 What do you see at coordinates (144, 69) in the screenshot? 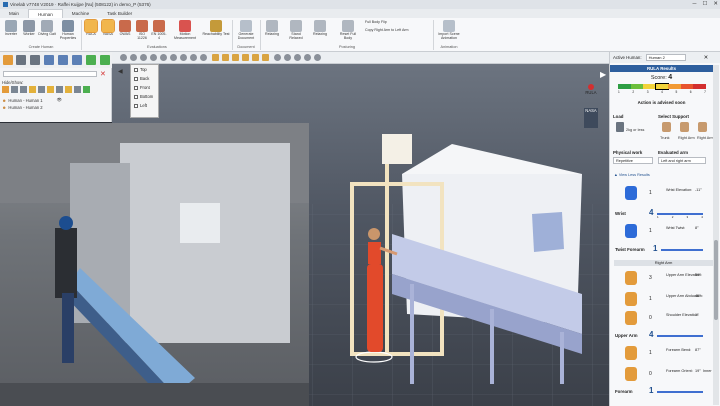
I see `view-top: Top` at bounding box center [144, 69].